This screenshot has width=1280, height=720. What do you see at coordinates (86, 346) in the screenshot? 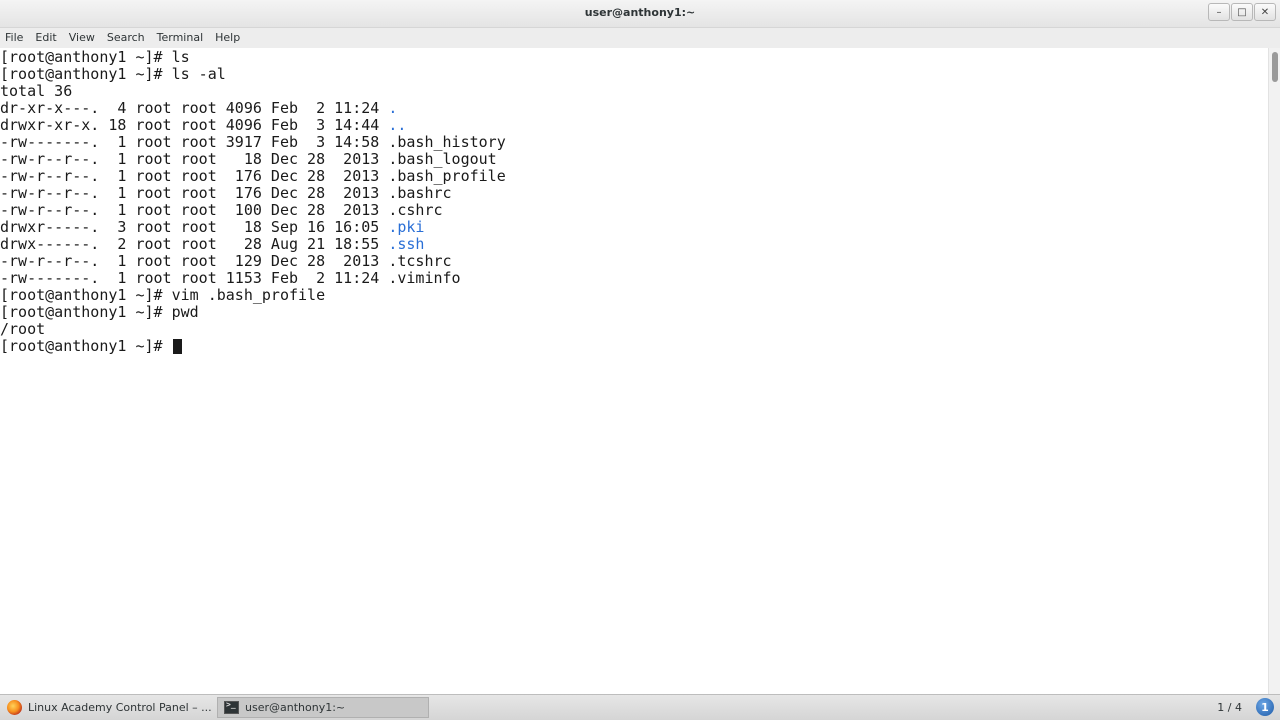
I see `prompt-text: [root@anthony1 ~]#` at bounding box center [86, 346].